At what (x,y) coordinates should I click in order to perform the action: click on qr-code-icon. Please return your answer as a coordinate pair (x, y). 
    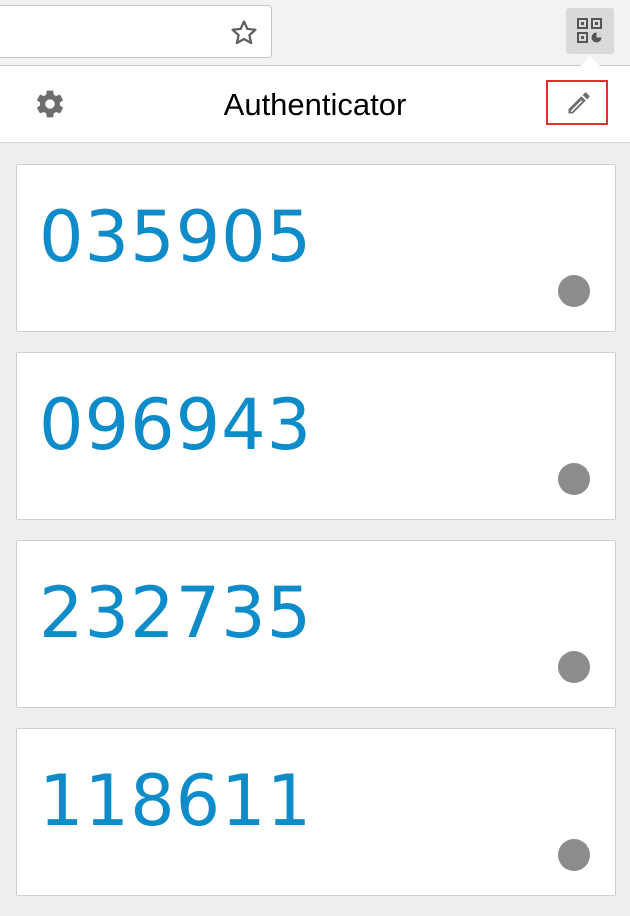
    Looking at the image, I should click on (589, 30).